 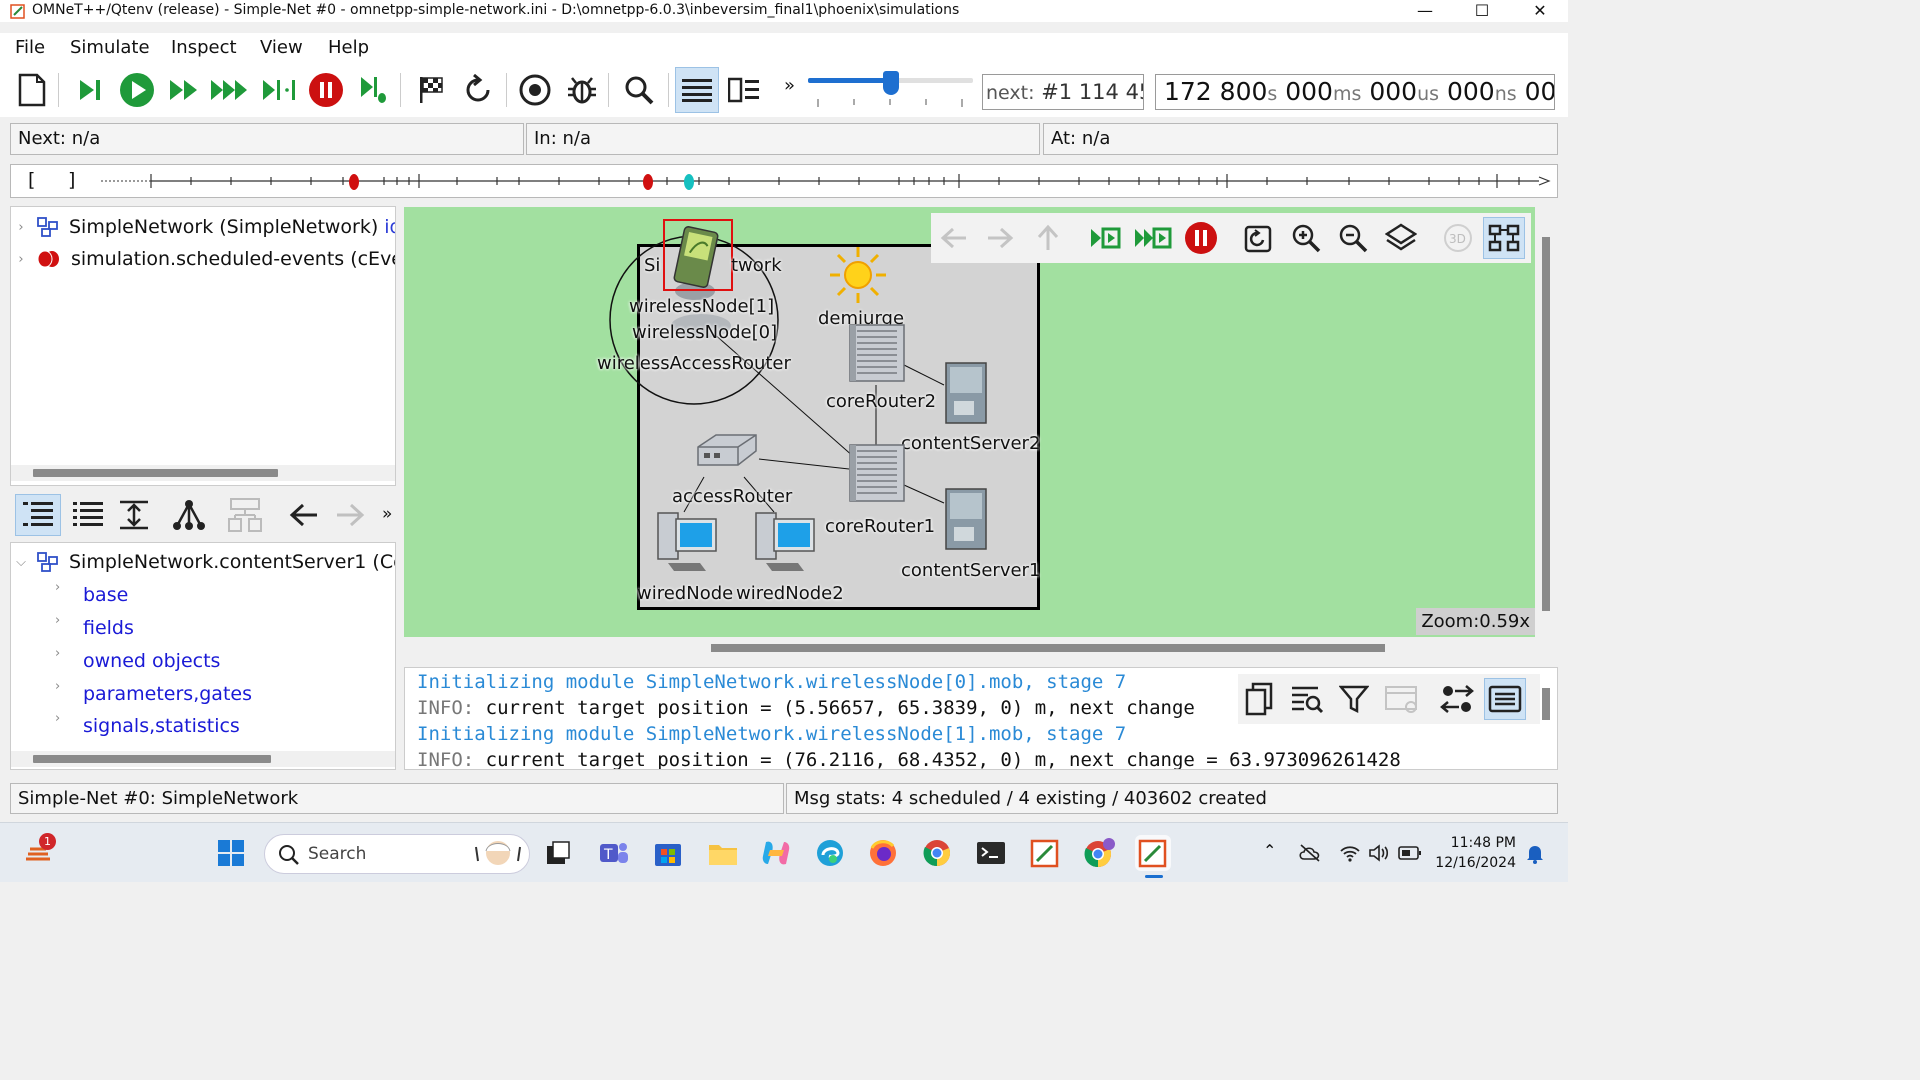 What do you see at coordinates (1546, 704) in the screenshot?
I see `log-scrollbar-thumb` at bounding box center [1546, 704].